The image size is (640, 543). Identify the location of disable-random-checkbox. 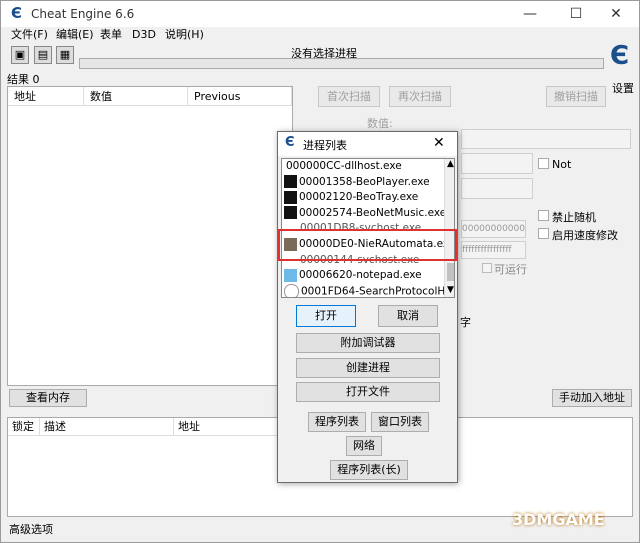
(543, 215).